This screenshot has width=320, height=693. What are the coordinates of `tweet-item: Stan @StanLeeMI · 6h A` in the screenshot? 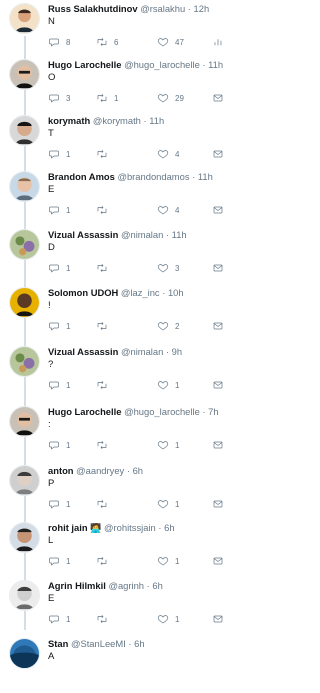 It's located at (126, 664).